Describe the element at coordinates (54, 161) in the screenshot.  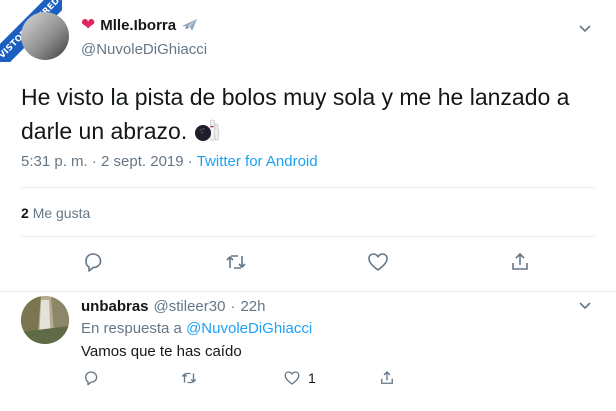
I see `tweet-time: 5:31 p. m.` at that location.